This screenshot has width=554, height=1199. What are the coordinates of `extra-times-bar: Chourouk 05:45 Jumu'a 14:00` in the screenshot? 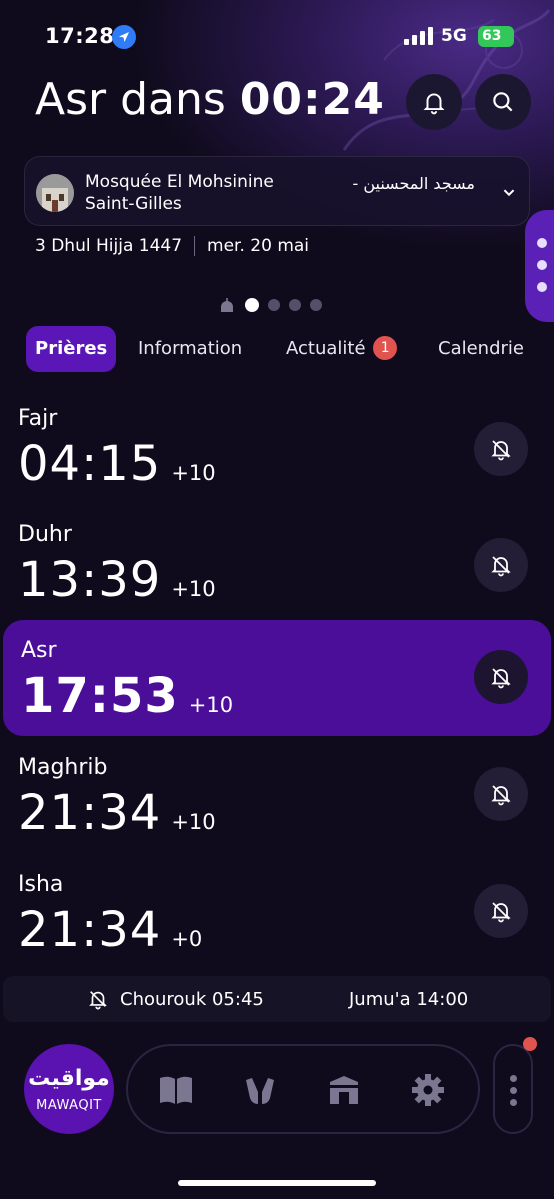 It's located at (277, 999).